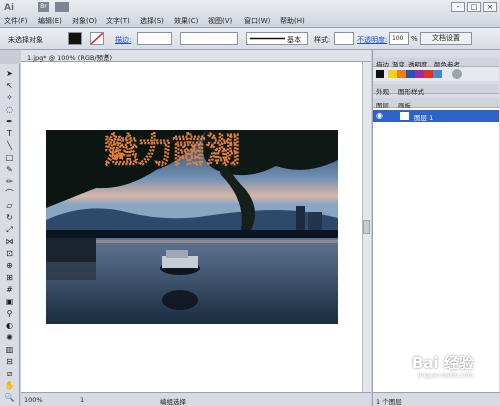 Image resolution: width=500 pixels, height=406 pixels. Describe the element at coordinates (389, 402) in the screenshot. I see `layer-count: 1 个图层` at that location.